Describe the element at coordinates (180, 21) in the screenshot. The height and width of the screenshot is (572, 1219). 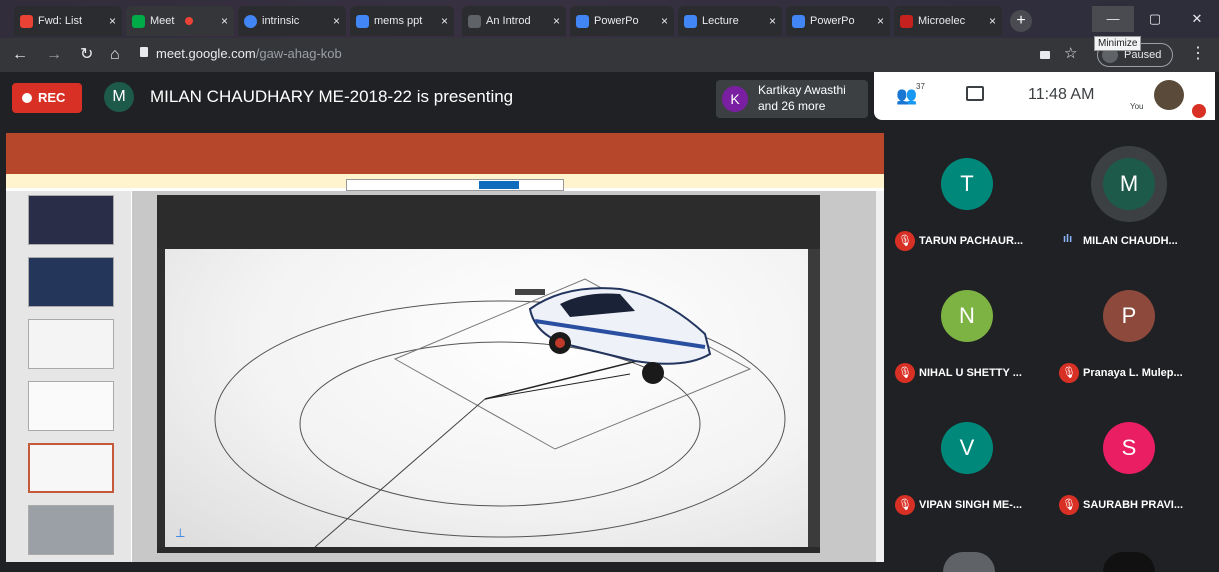
I see `tab-meet: Meet ×` at that location.